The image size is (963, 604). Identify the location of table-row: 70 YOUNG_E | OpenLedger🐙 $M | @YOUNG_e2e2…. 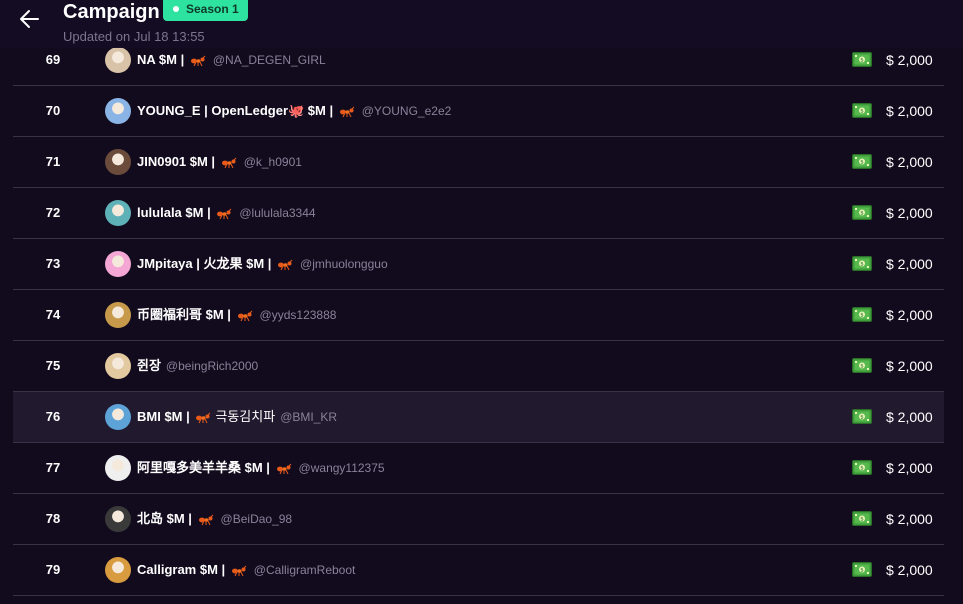
(478, 111).